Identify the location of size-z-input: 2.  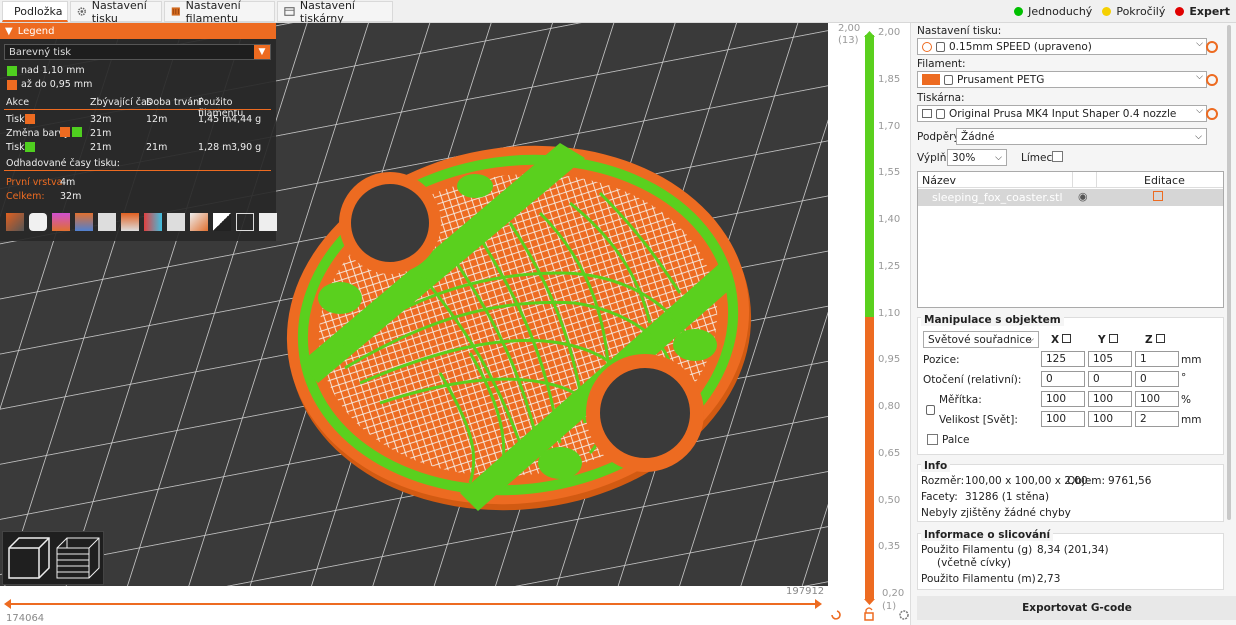
(1157, 419).